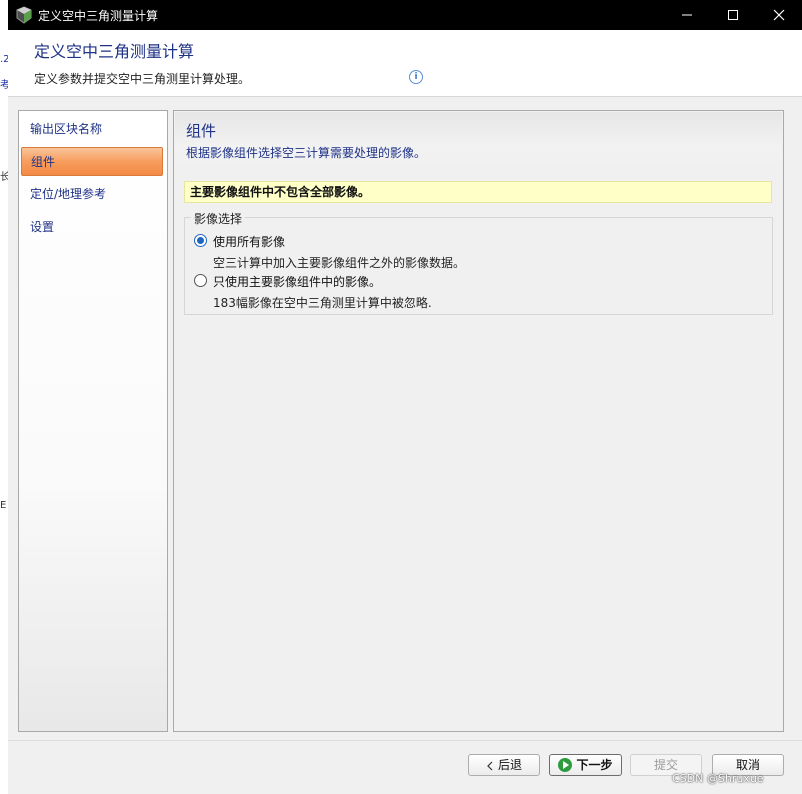  I want to click on watermark-text: CSDN @Shruxue, so click(718, 778).